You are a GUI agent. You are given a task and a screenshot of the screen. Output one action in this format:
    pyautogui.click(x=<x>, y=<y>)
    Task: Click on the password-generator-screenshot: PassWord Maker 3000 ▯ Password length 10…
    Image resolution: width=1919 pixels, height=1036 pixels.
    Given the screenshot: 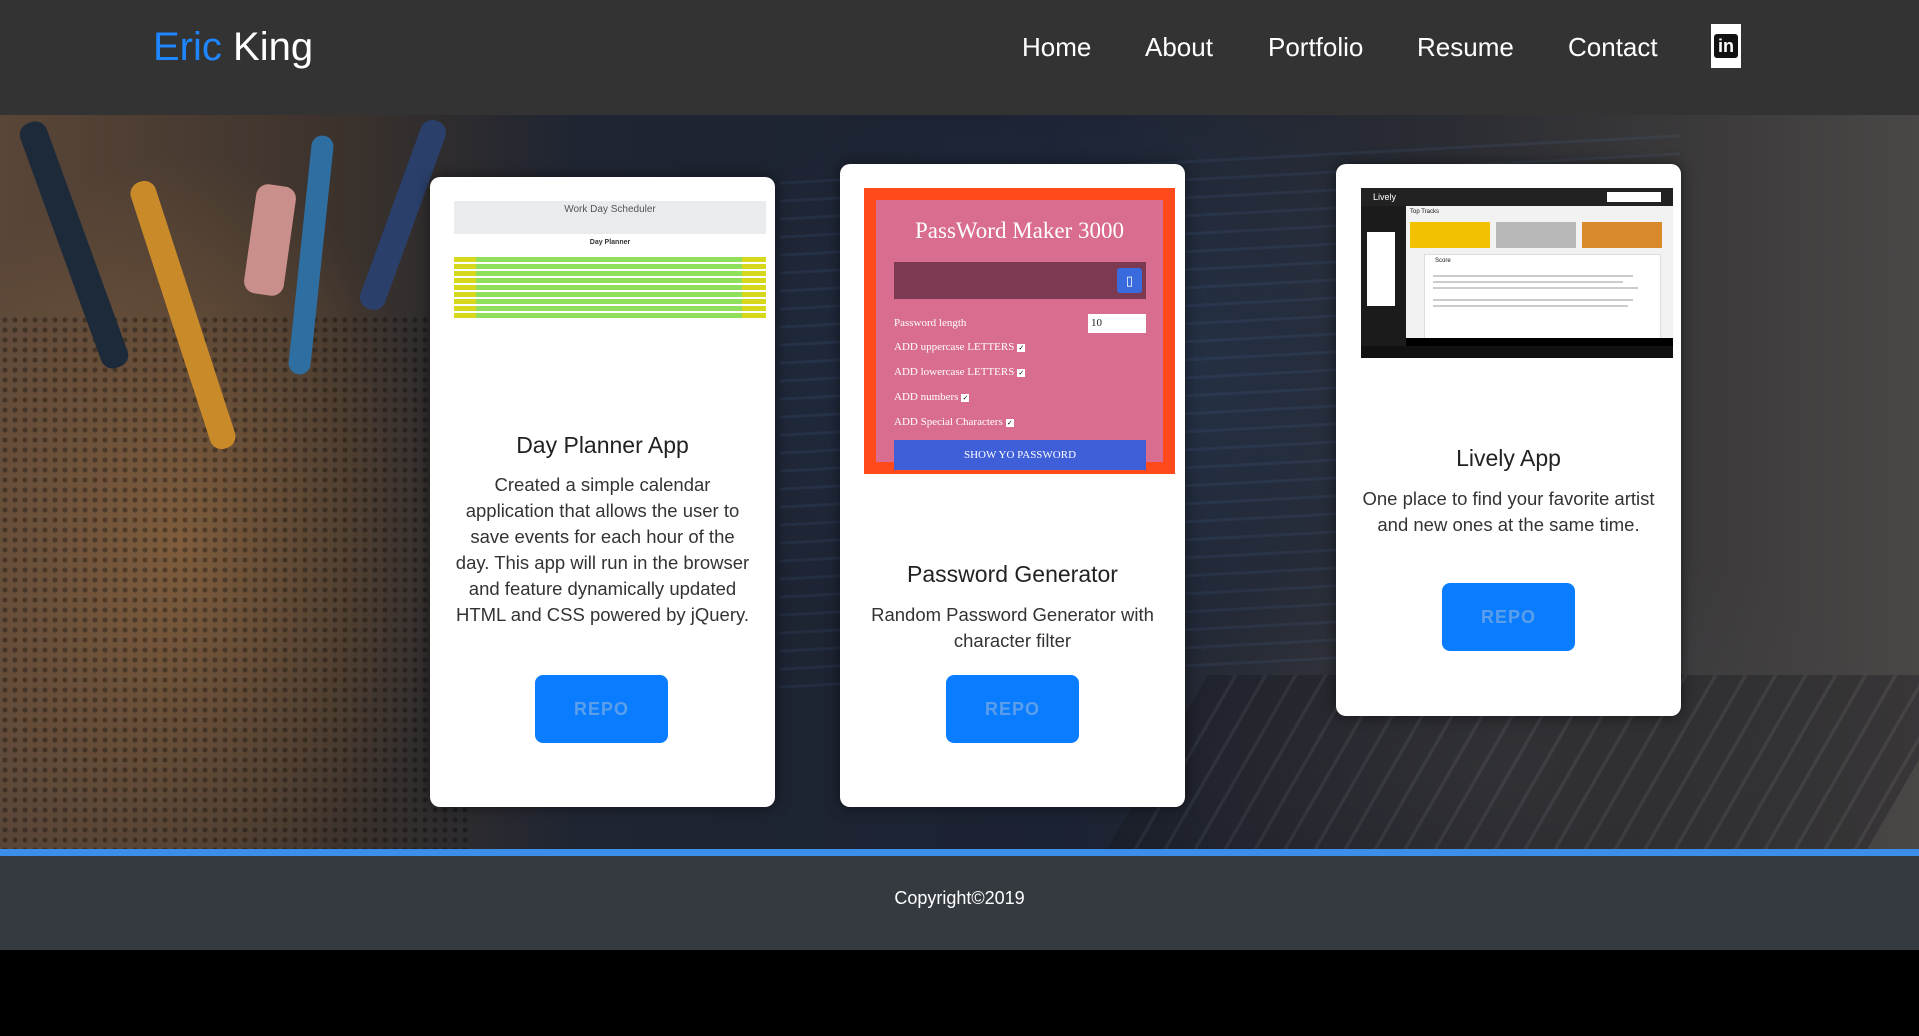 What is the action you would take?
    pyautogui.click(x=1019, y=331)
    